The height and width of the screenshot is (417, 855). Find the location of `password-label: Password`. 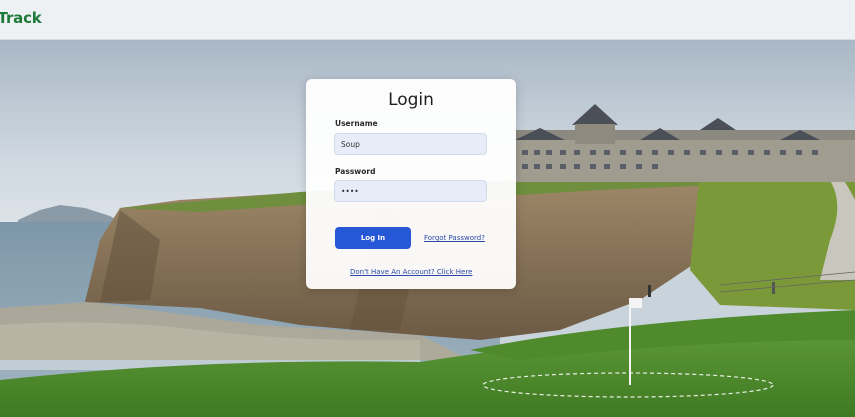

password-label: Password is located at coordinates (355, 171).